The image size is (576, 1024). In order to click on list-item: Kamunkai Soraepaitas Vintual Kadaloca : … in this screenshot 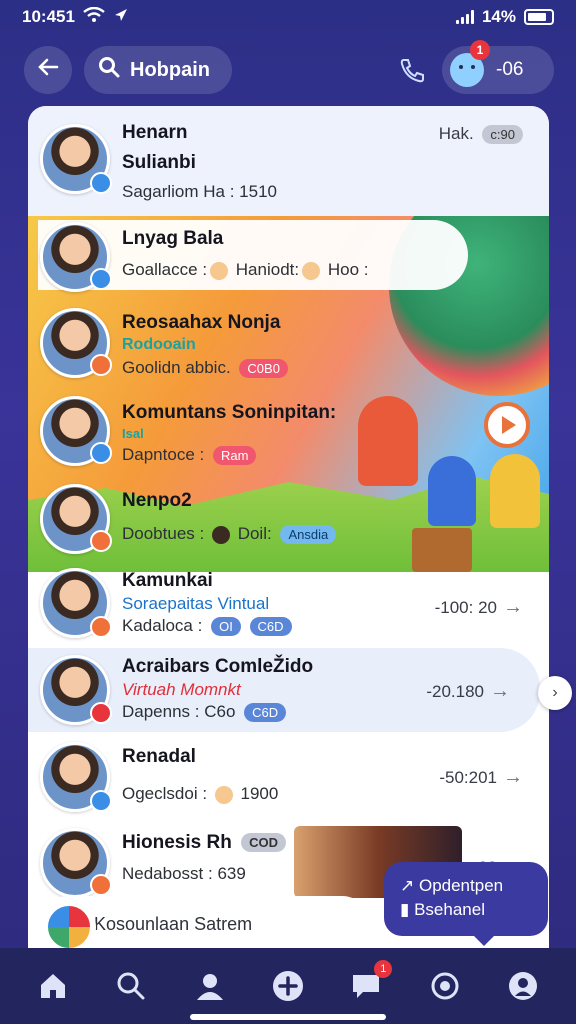, I will do `click(288, 606)`.